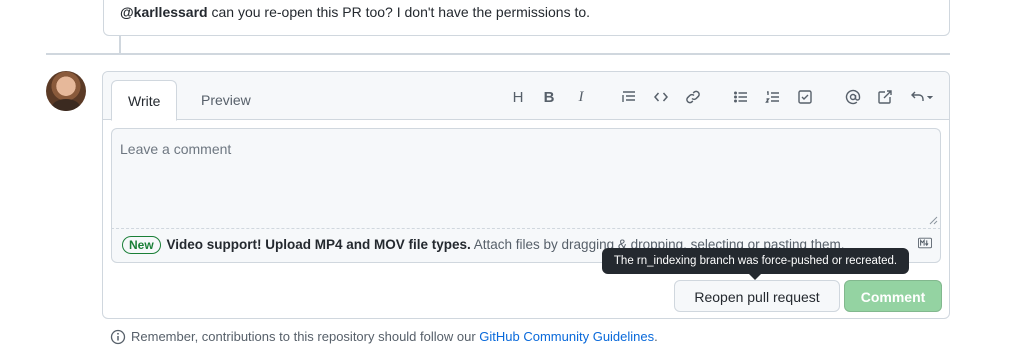 Image resolution: width=1026 pixels, height=353 pixels. I want to click on tab-write: Write, so click(144, 100).